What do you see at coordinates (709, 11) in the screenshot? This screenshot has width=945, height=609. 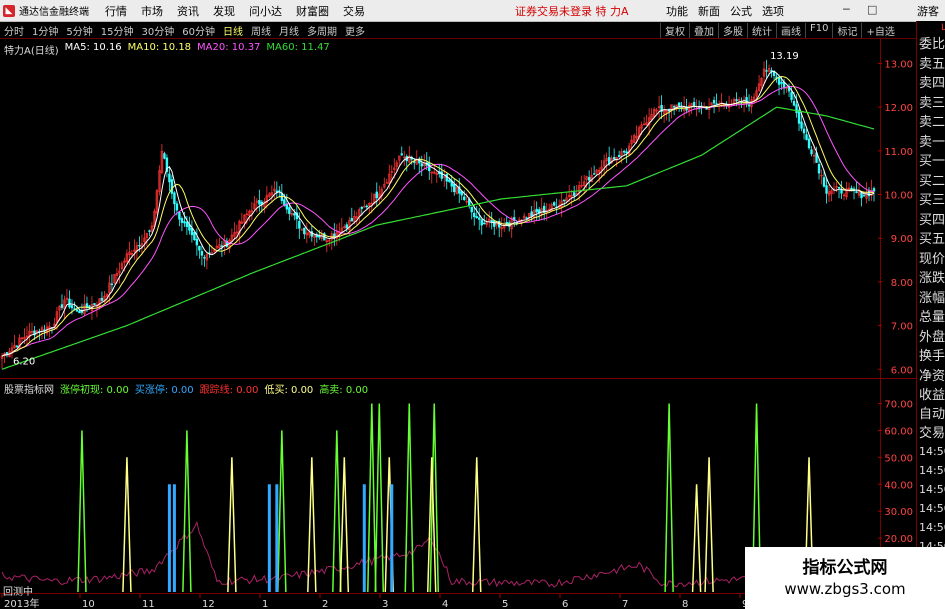 I see `right-menu-item-1: 新面` at bounding box center [709, 11].